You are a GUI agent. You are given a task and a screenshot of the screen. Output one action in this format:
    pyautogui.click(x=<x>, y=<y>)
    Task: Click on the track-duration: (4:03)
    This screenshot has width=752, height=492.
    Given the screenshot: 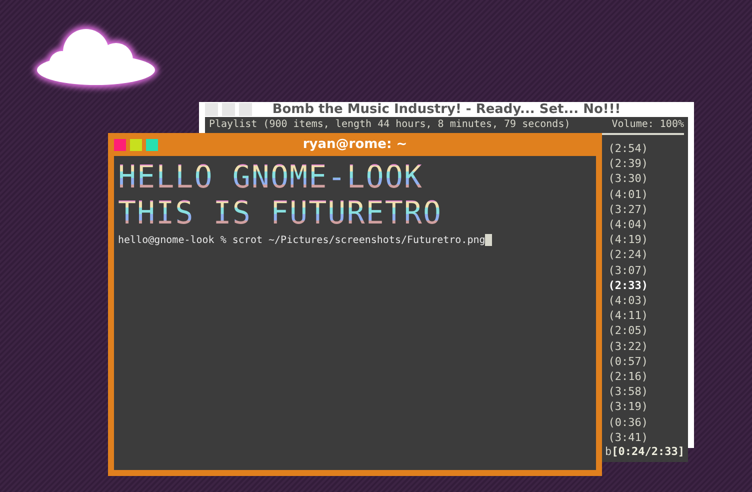 What is the action you would take?
    pyautogui.click(x=628, y=300)
    